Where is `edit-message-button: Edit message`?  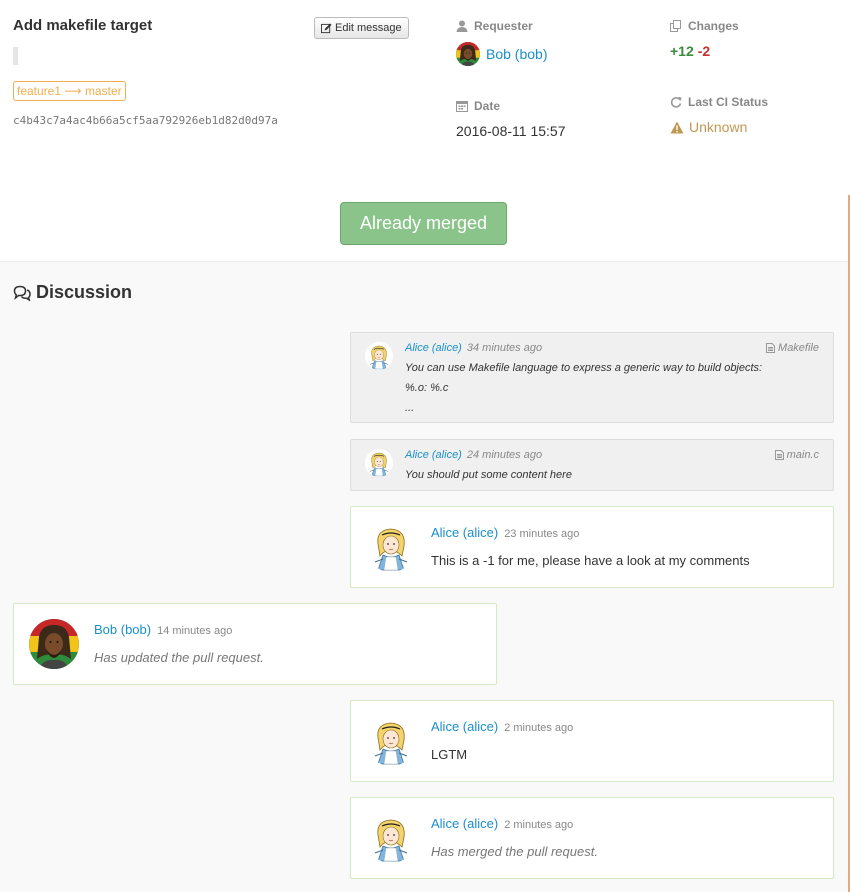
edit-message-button: Edit message is located at coordinates (361, 28).